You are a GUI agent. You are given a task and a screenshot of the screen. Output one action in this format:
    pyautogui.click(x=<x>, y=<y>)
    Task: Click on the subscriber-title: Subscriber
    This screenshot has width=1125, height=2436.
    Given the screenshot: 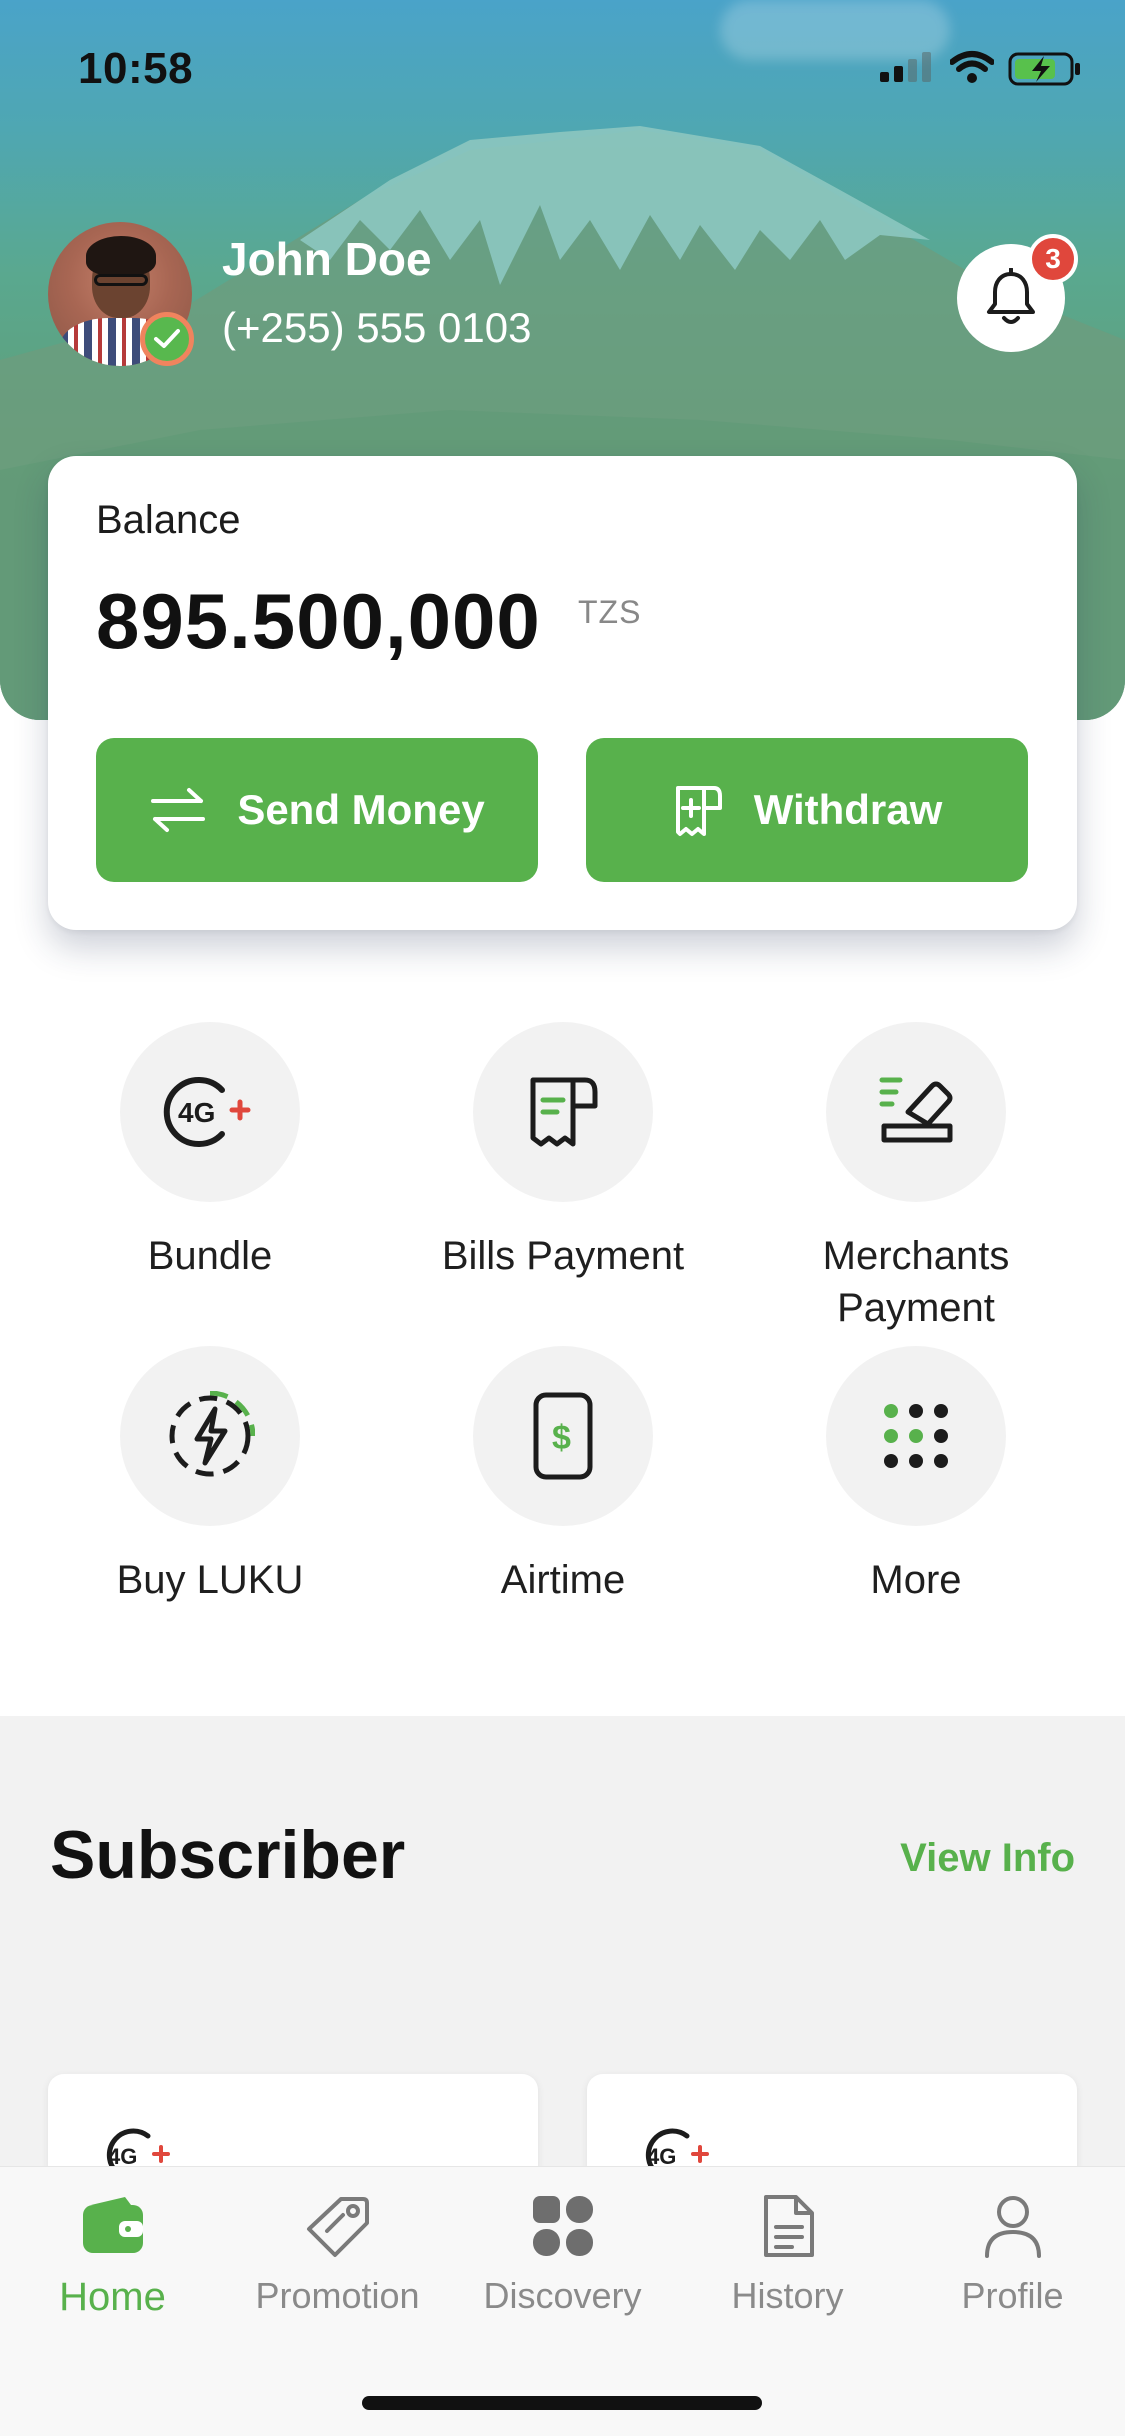 What is the action you would take?
    pyautogui.click(x=228, y=1855)
    